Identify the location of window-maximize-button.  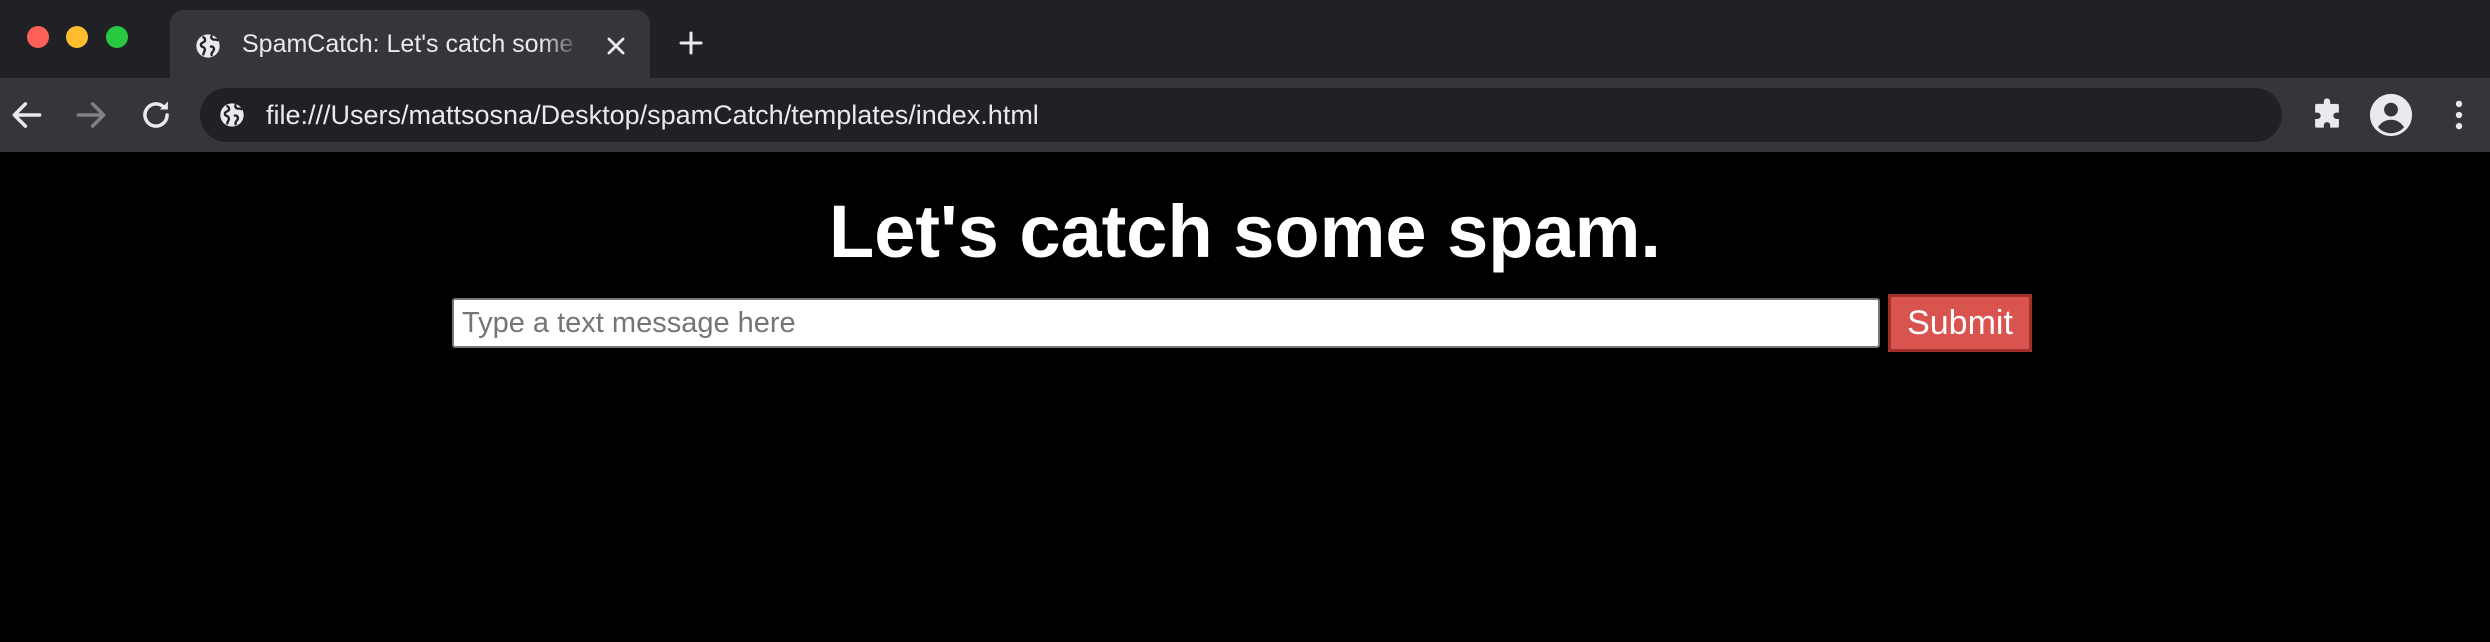
(117, 37).